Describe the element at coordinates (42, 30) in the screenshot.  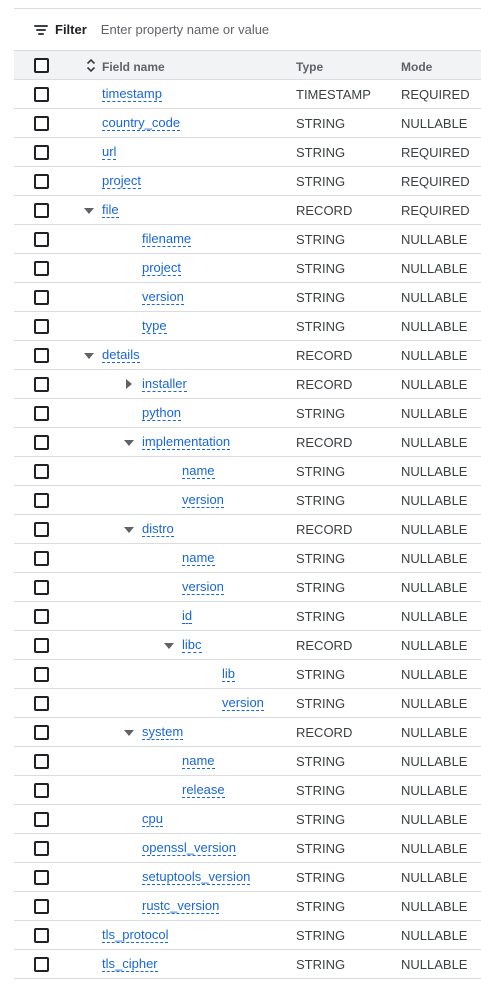
I see `filter-icon` at that location.